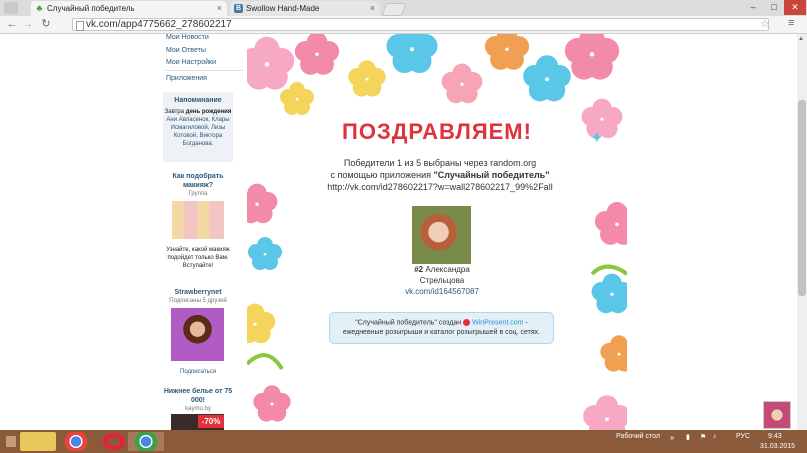  What do you see at coordinates (441, 328) in the screenshot?
I see `creator-notice` at bounding box center [441, 328].